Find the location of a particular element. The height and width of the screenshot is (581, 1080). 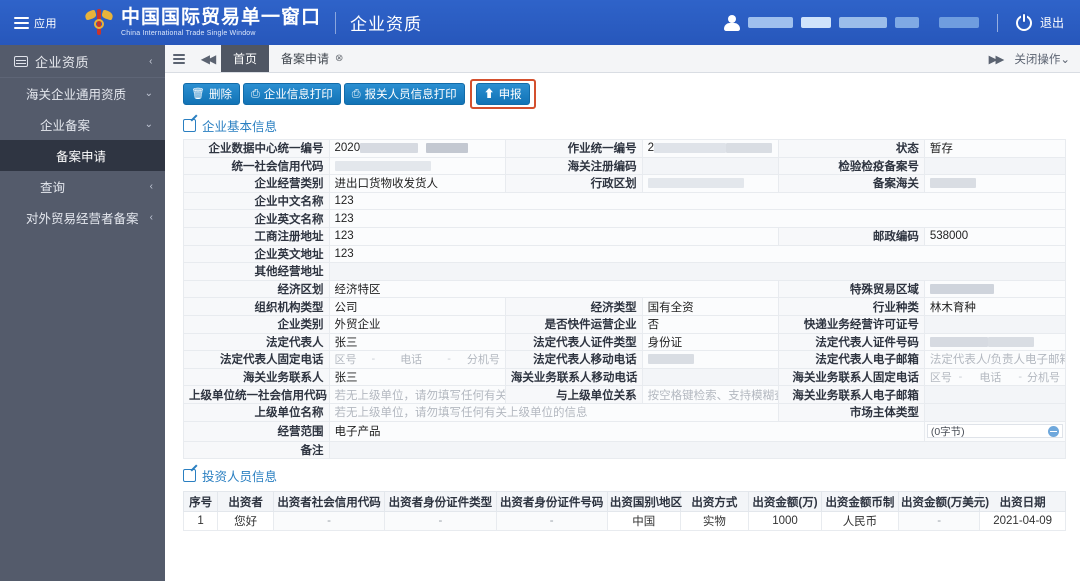

sidebar-item-query: 查询 ‹ is located at coordinates (82, 186).